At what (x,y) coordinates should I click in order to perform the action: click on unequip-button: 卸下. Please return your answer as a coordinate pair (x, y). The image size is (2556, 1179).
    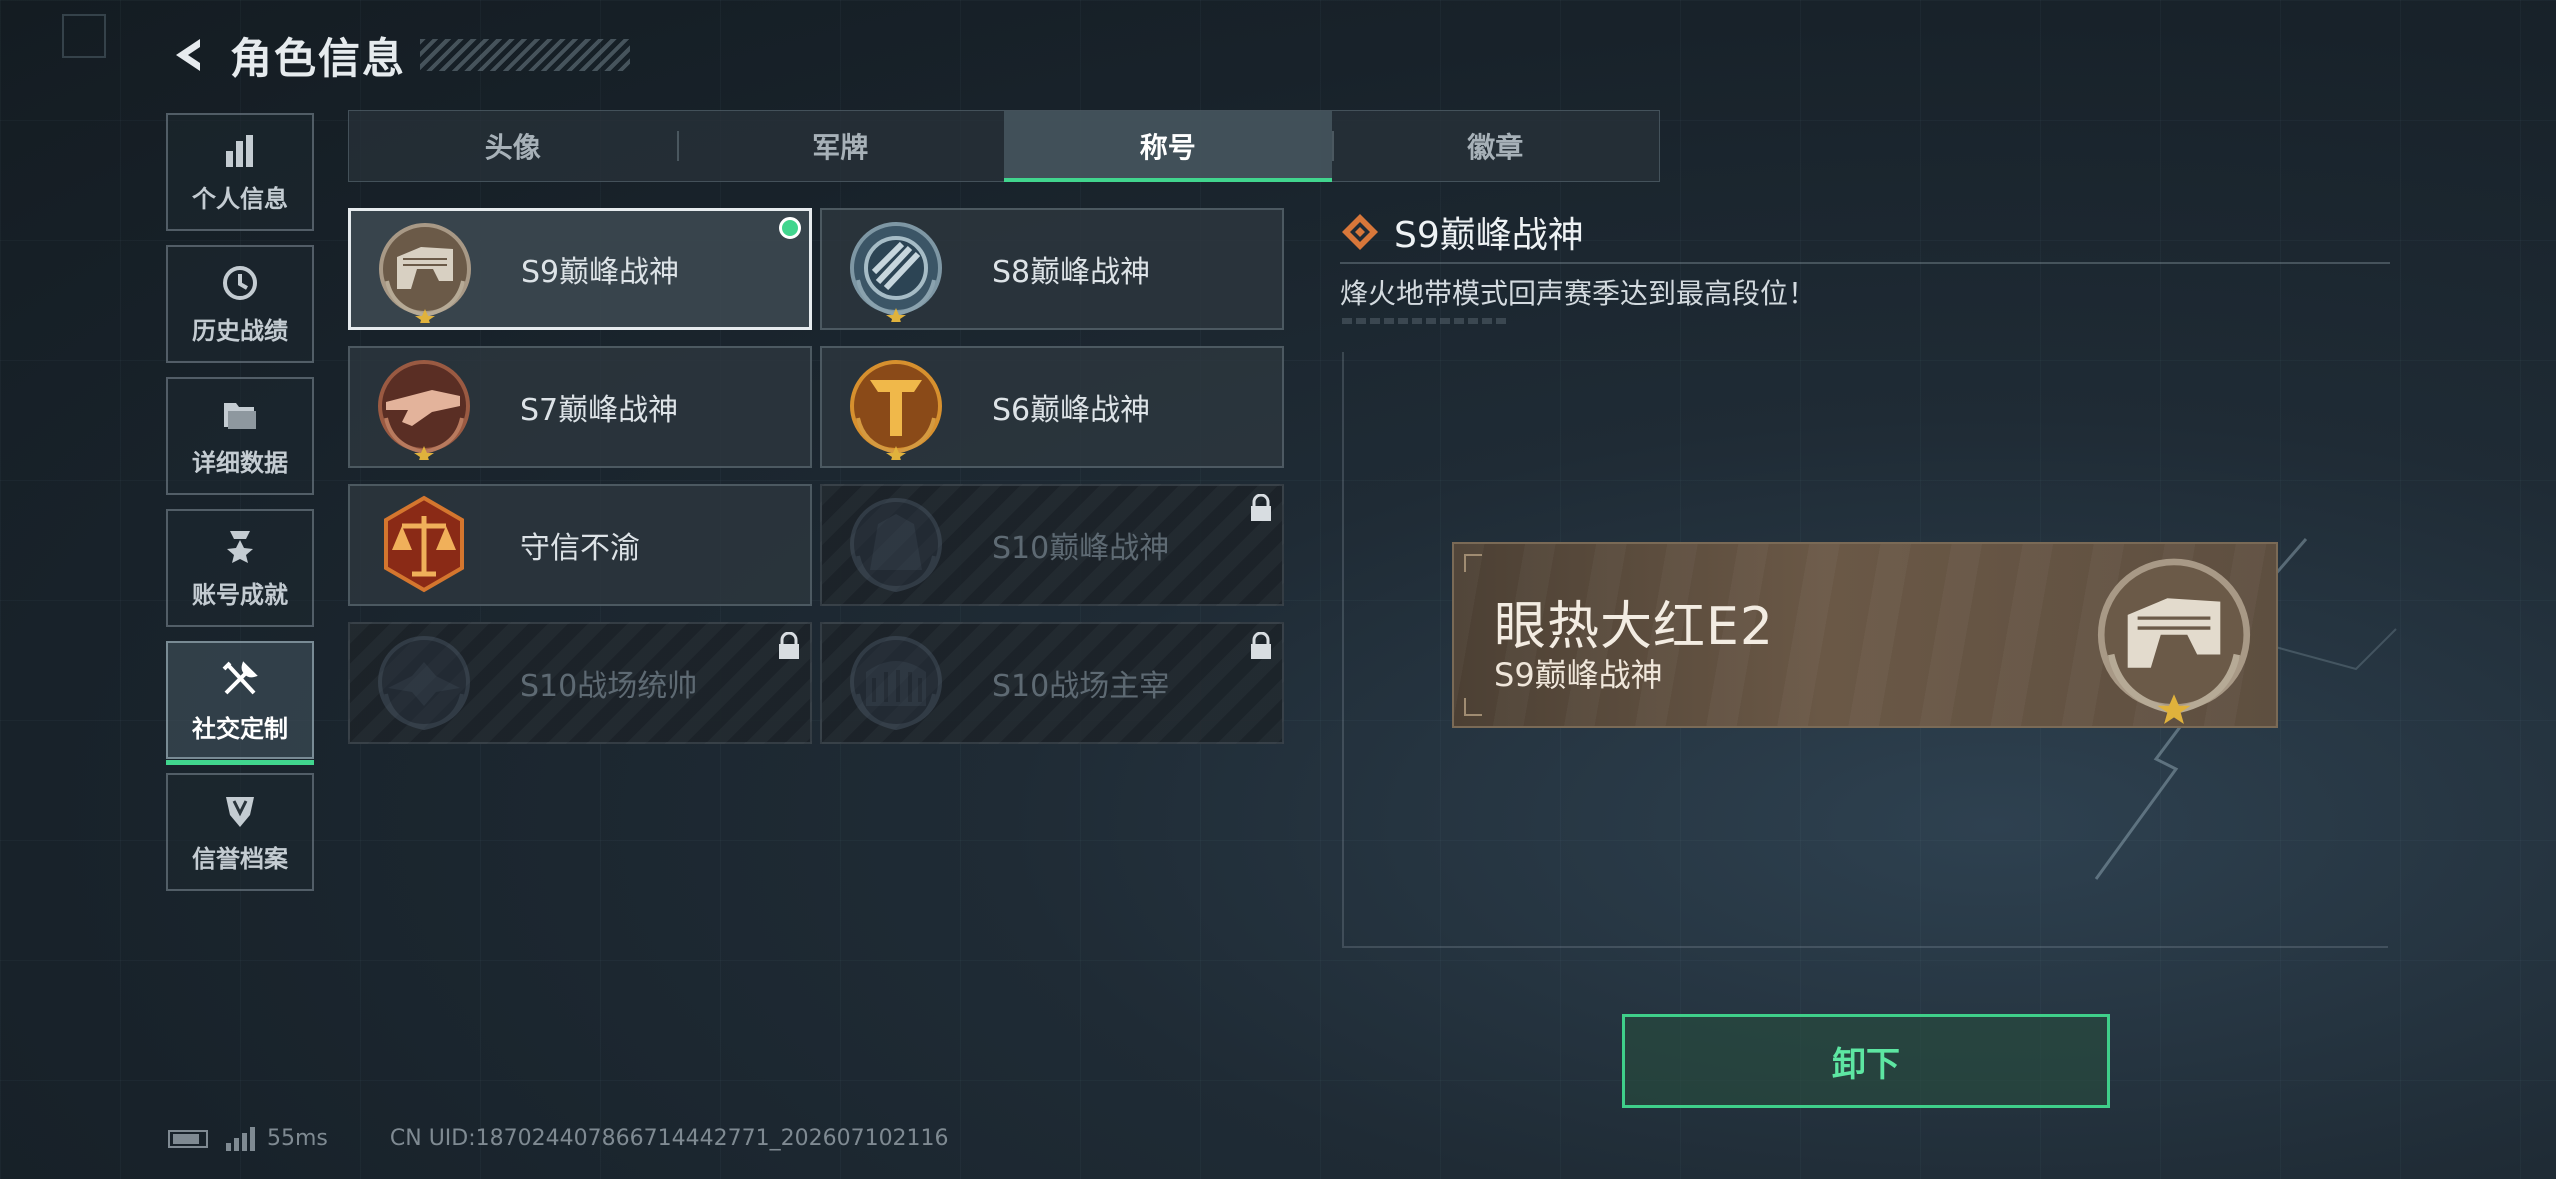
    Looking at the image, I should click on (1866, 1061).